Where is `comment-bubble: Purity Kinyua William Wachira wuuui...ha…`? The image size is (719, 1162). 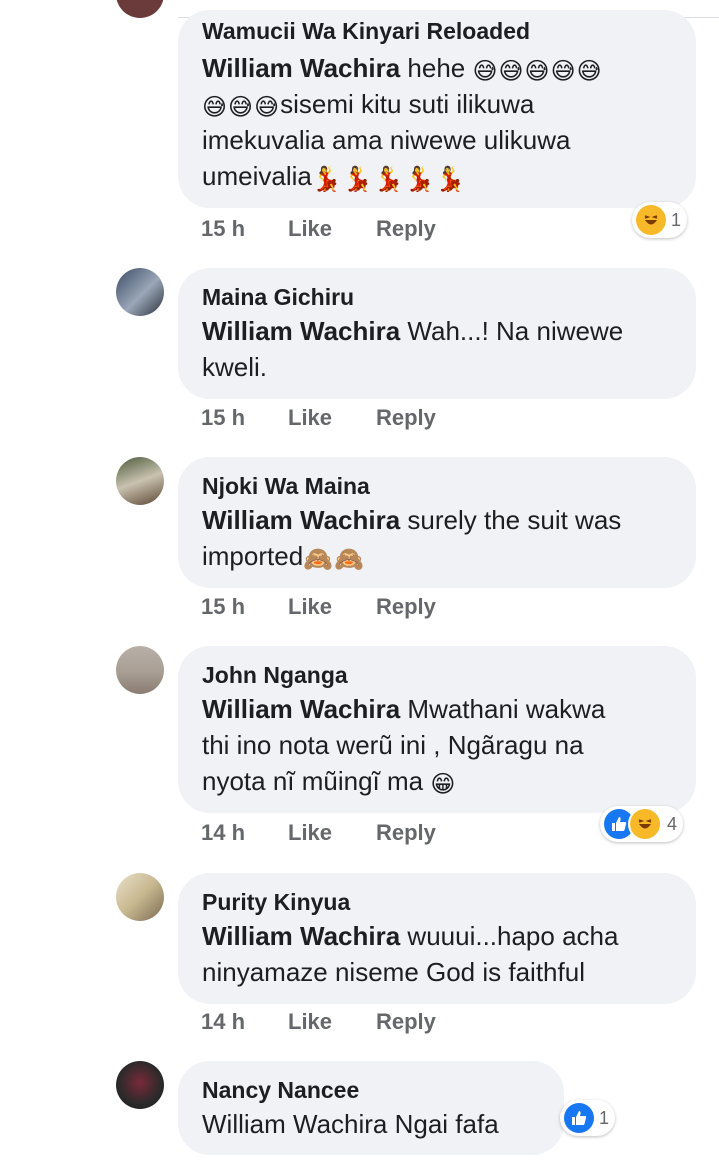 comment-bubble: Purity Kinyua William Wachira wuuui...ha… is located at coordinates (437, 938).